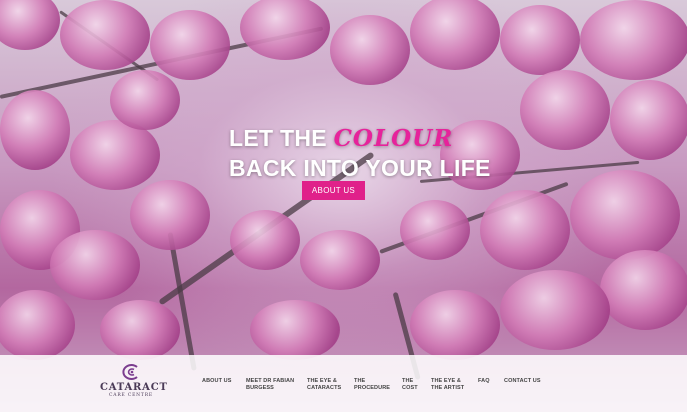 This screenshot has width=687, height=412. Describe the element at coordinates (410, 384) in the screenshot. I see `nav-the-cost: THE COST` at that location.